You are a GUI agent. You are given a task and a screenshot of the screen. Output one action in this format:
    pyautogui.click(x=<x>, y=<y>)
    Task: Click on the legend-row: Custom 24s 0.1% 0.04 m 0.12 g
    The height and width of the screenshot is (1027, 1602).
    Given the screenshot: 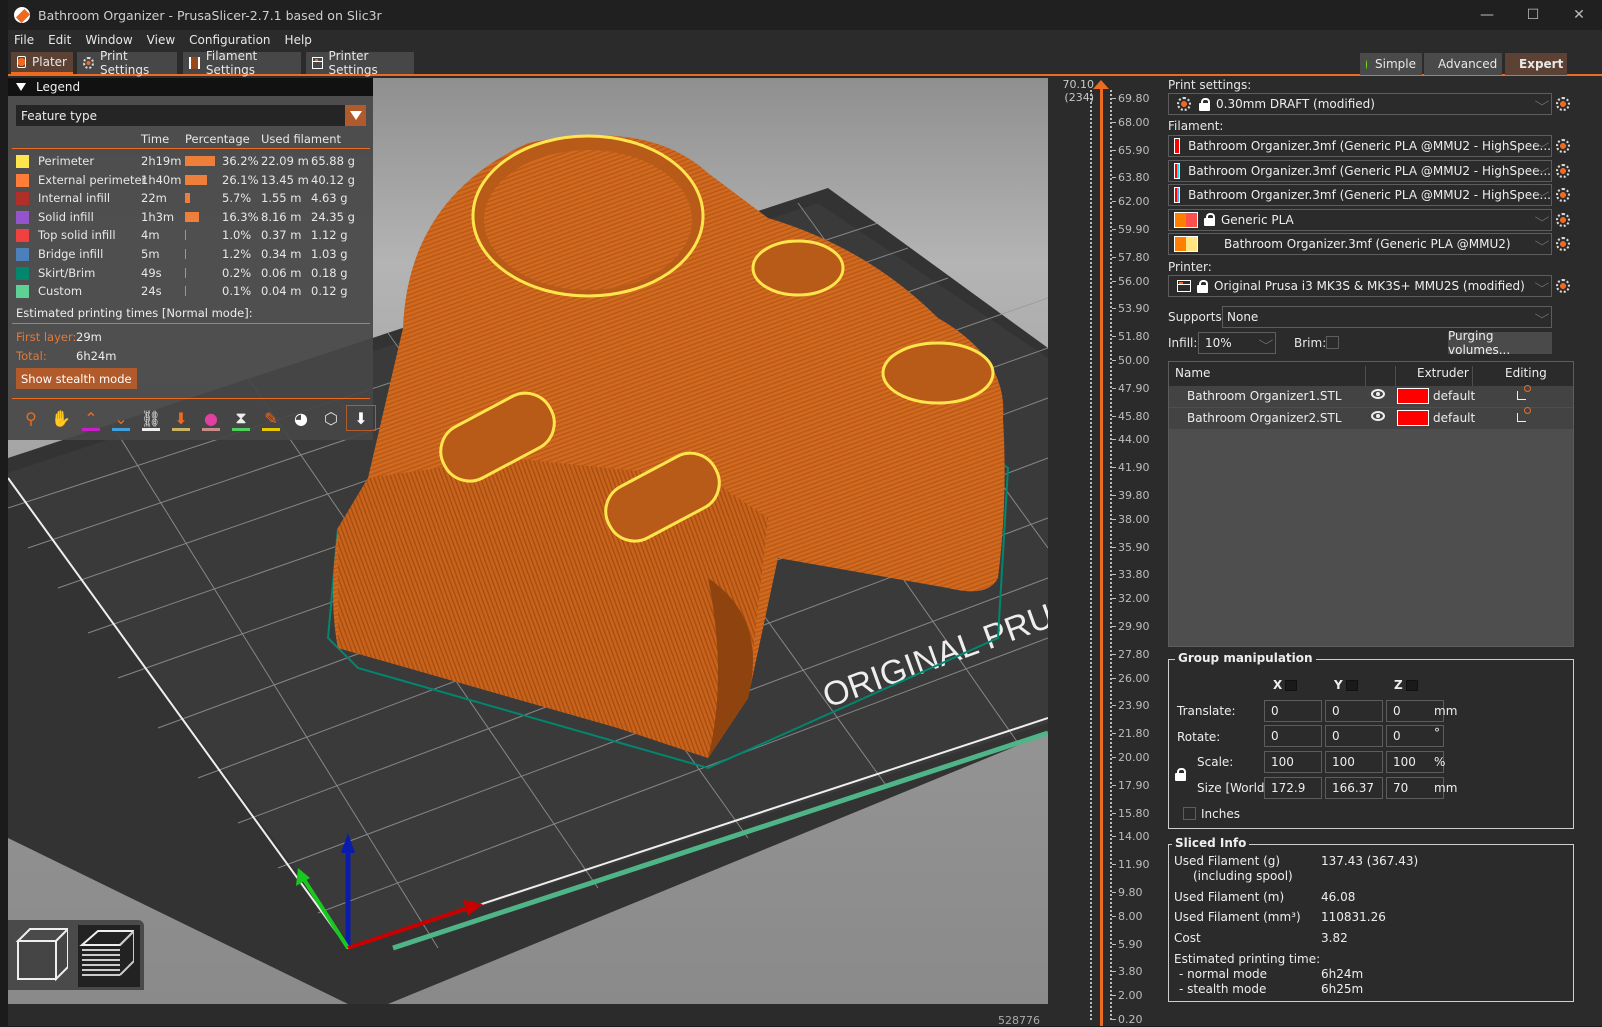 What is the action you would take?
    pyautogui.click(x=190, y=291)
    